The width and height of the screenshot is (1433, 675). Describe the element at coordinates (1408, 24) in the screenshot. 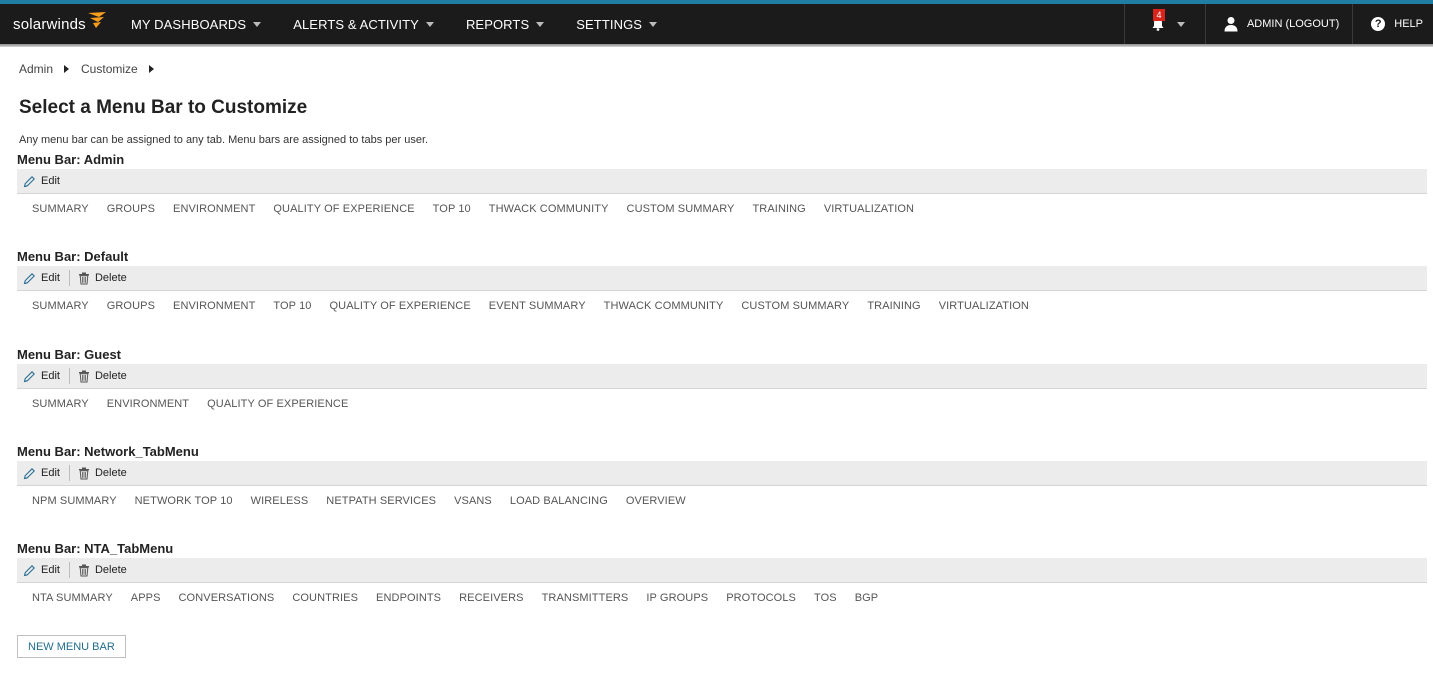

I see `help-label: HELP` at that location.